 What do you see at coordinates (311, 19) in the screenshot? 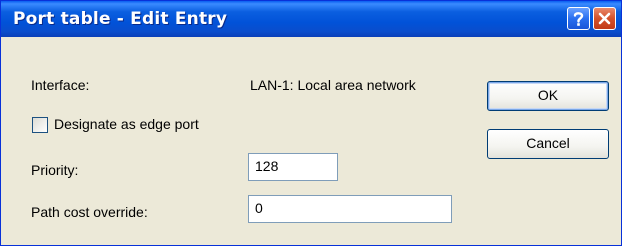
I see `title-bar: Port table - Edit Entry` at bounding box center [311, 19].